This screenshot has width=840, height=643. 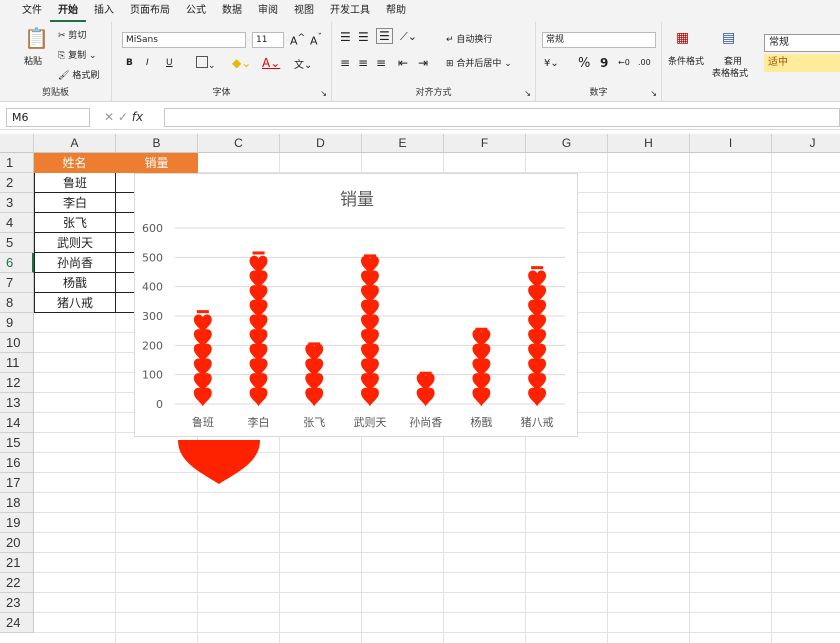 What do you see at coordinates (147, 63) in the screenshot?
I see `italic-button: I` at bounding box center [147, 63].